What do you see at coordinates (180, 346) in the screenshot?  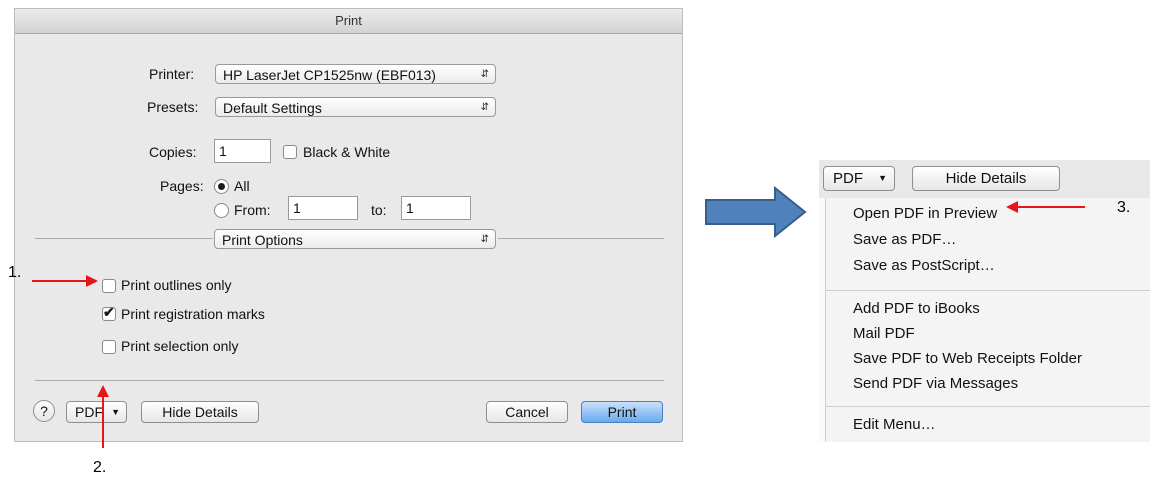 I see `print-selection-label: Print selection only` at bounding box center [180, 346].